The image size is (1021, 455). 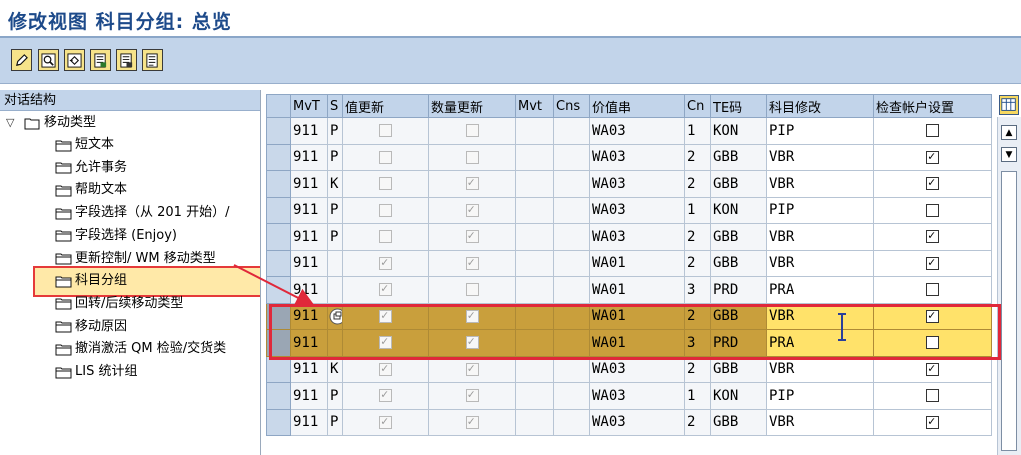 What do you see at coordinates (629, 210) in the screenshot?
I see `table-row: 911 P ✓ WA03 1 KON PIP` at bounding box center [629, 210].